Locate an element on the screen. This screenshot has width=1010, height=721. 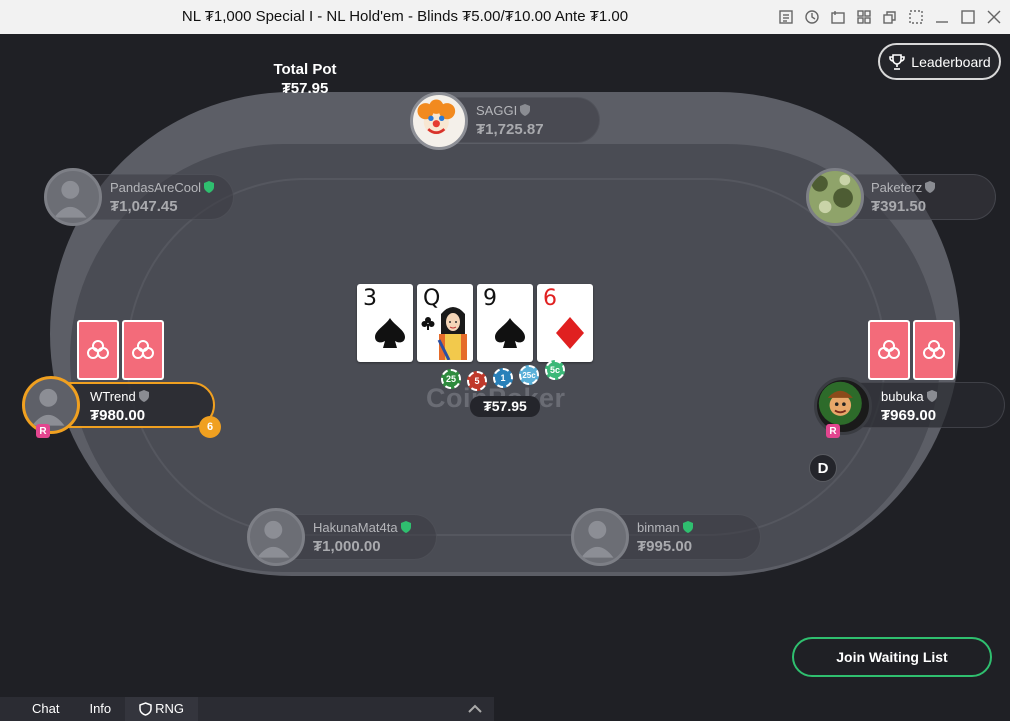
player-name: SAGGI is located at coordinates (503, 110).